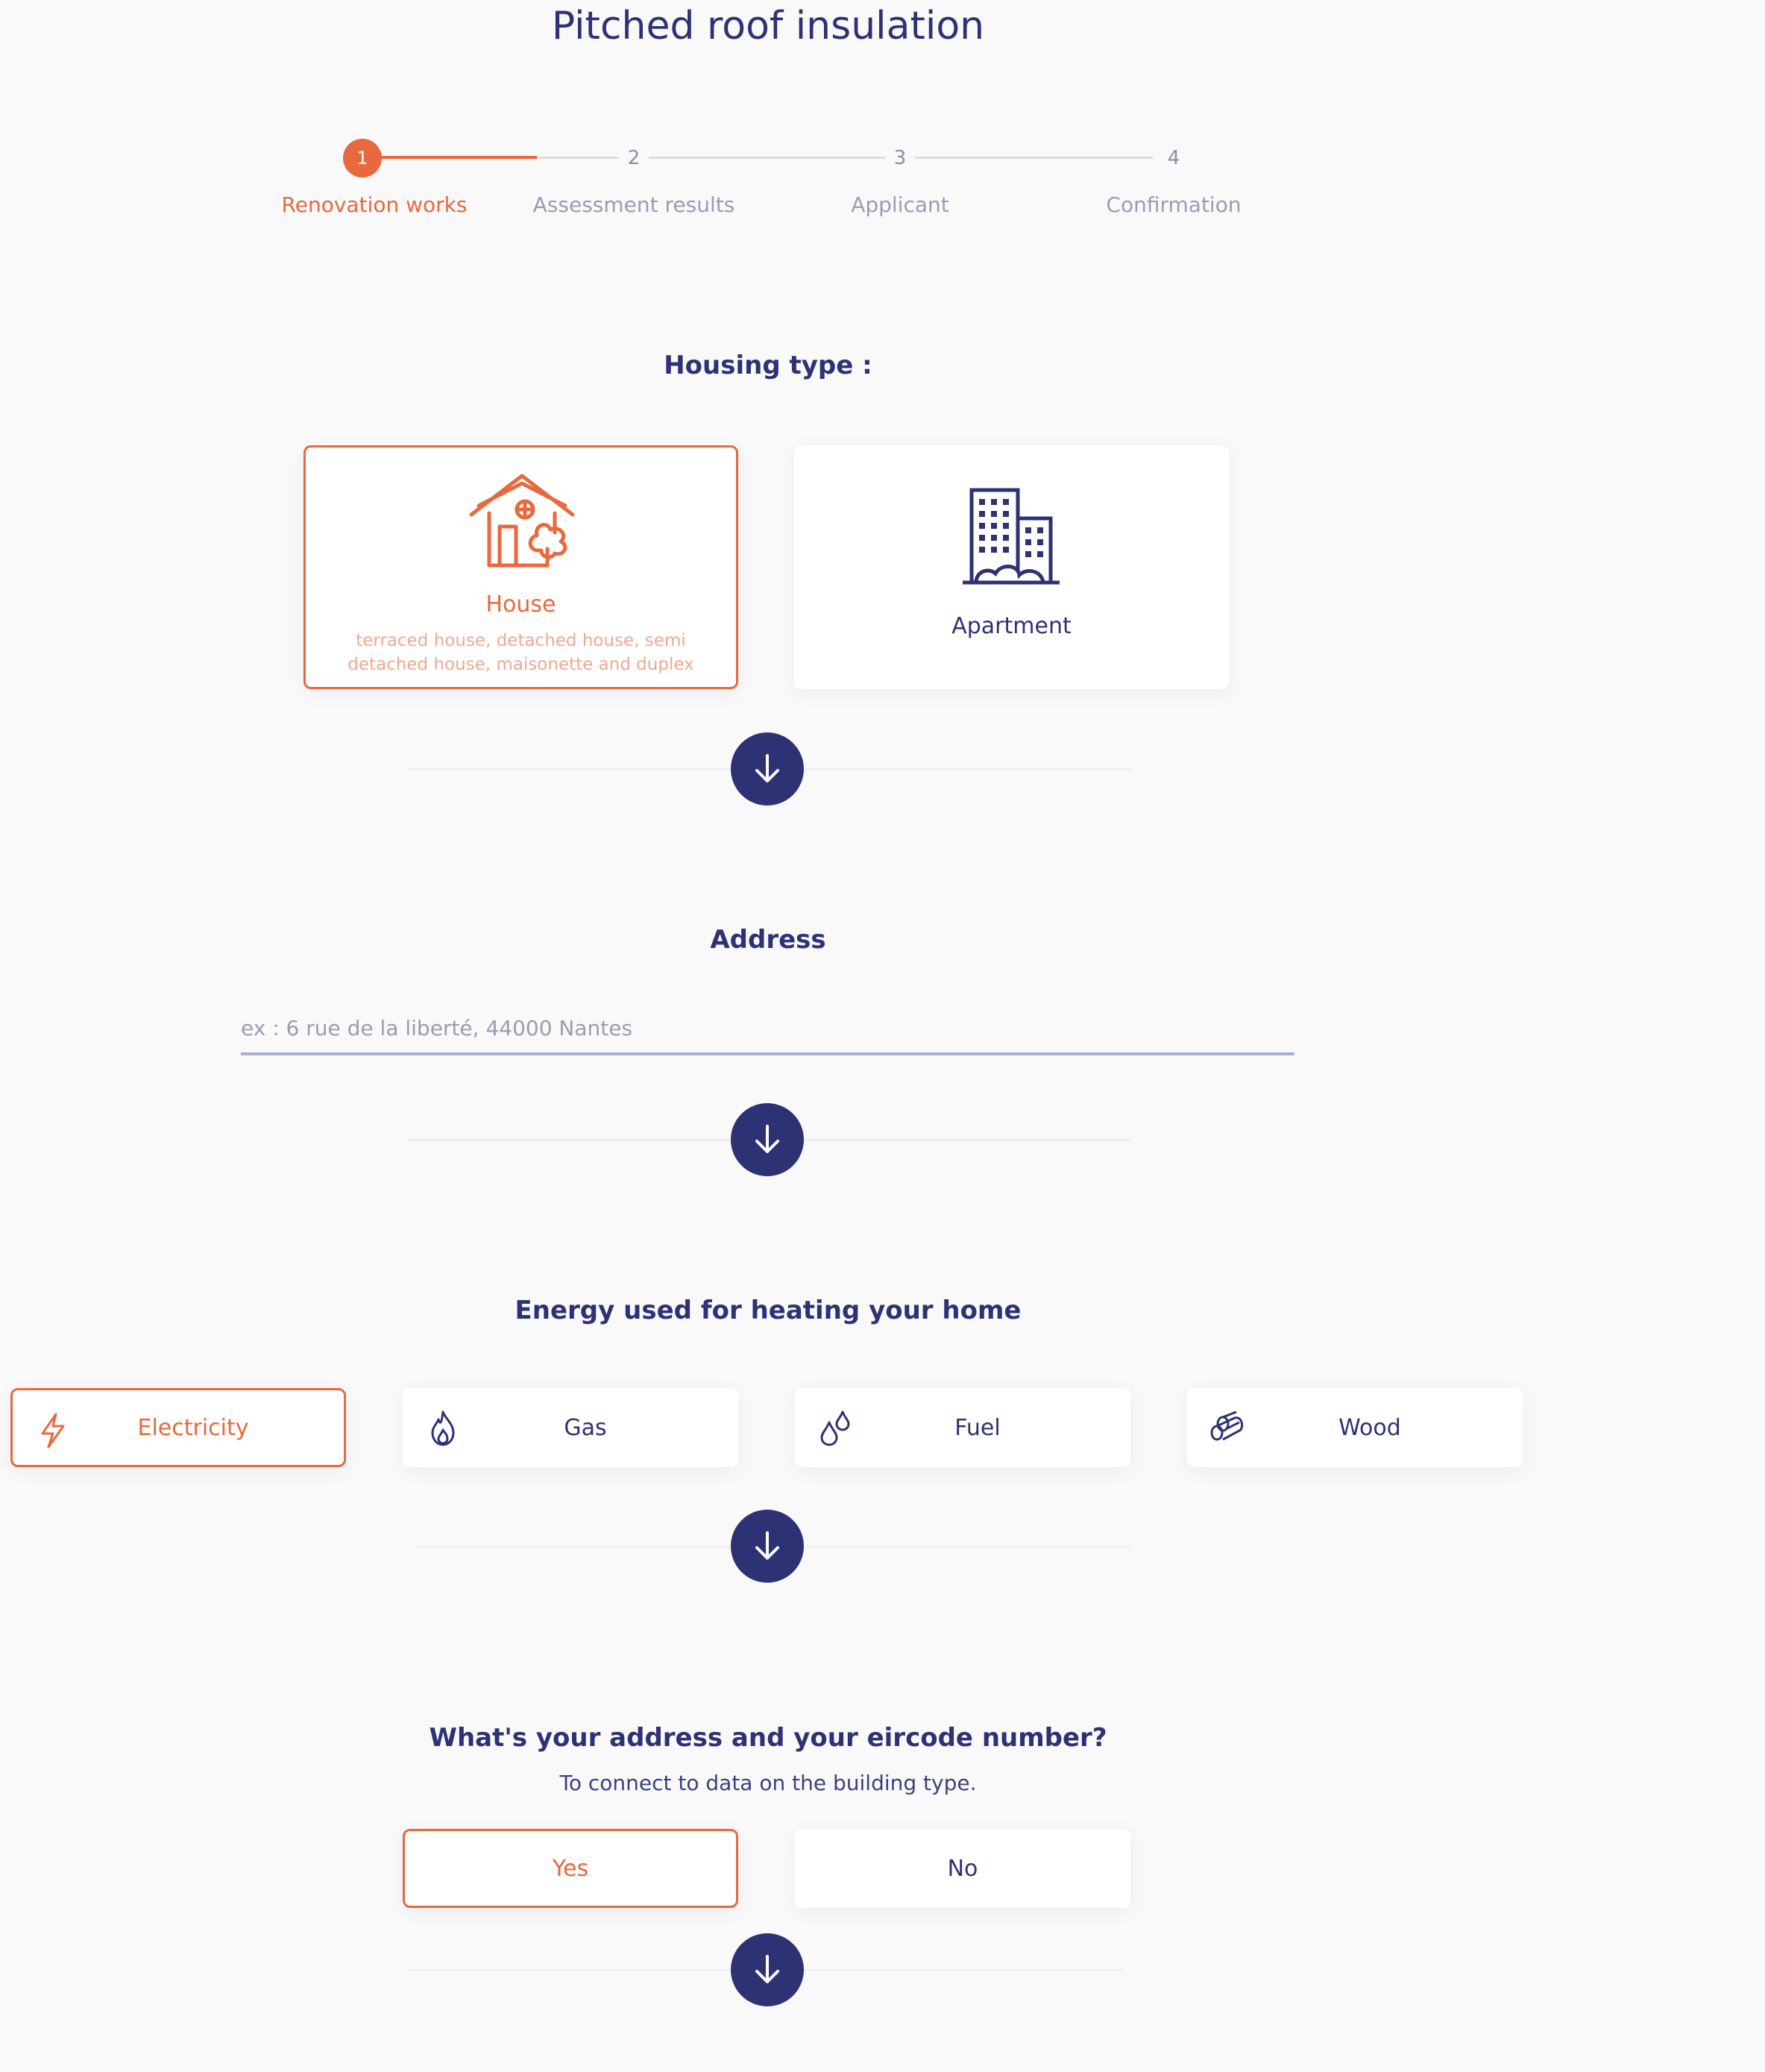 This screenshot has height=2072, width=1765. Describe the element at coordinates (585, 1427) in the screenshot. I see `energy-option-label: Gas` at that location.